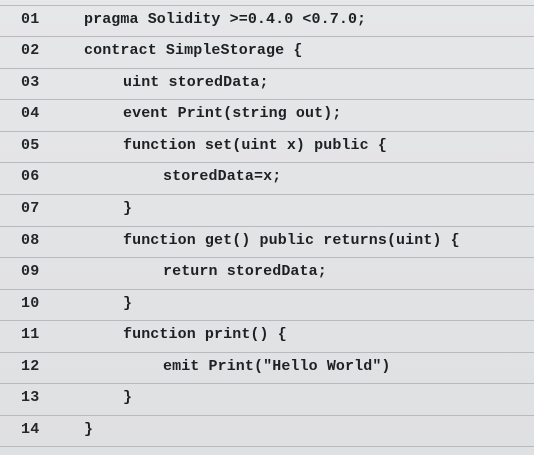 This screenshot has height=455, width=534. I want to click on code-line: 05 function set(uint x) public {, so click(267, 146).